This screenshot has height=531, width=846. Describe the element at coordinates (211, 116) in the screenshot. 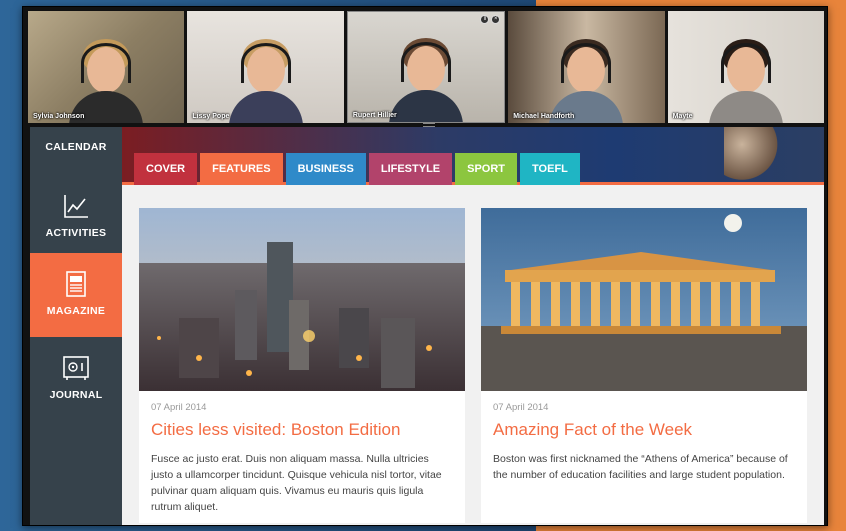

I see `participant-name: Lissy Pope` at that location.